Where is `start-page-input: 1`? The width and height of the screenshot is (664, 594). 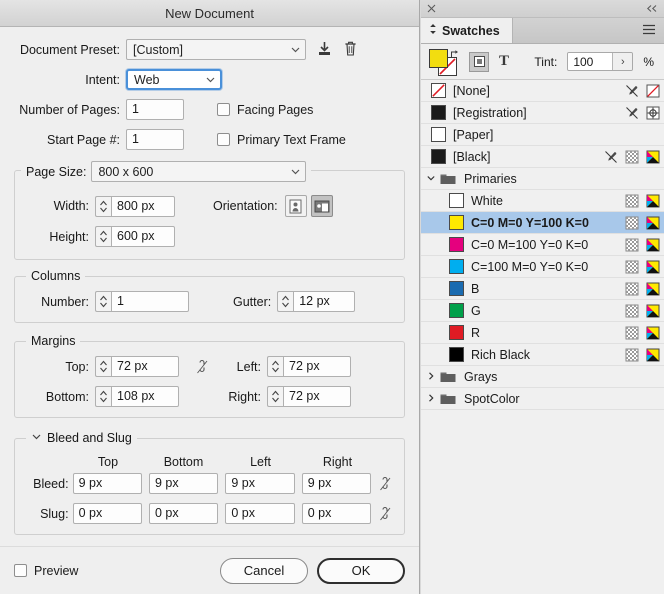 start-page-input: 1 is located at coordinates (155, 139).